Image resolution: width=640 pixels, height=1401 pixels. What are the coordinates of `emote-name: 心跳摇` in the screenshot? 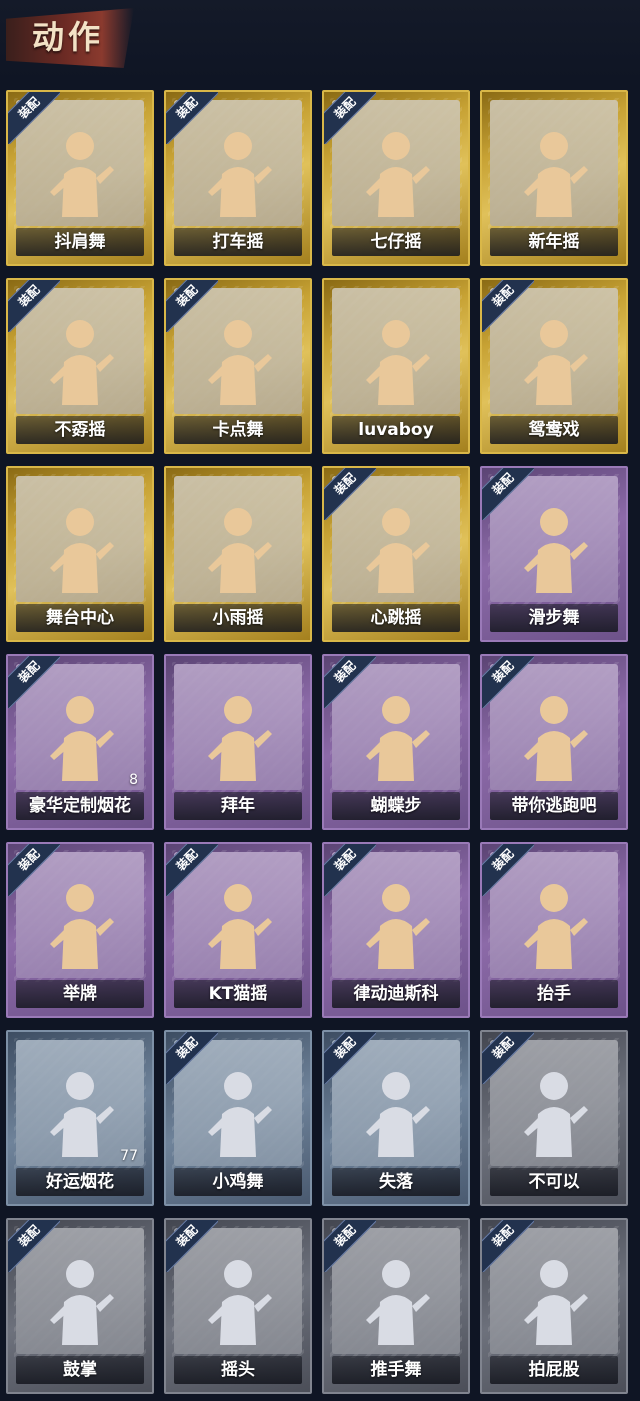 It's located at (396, 618).